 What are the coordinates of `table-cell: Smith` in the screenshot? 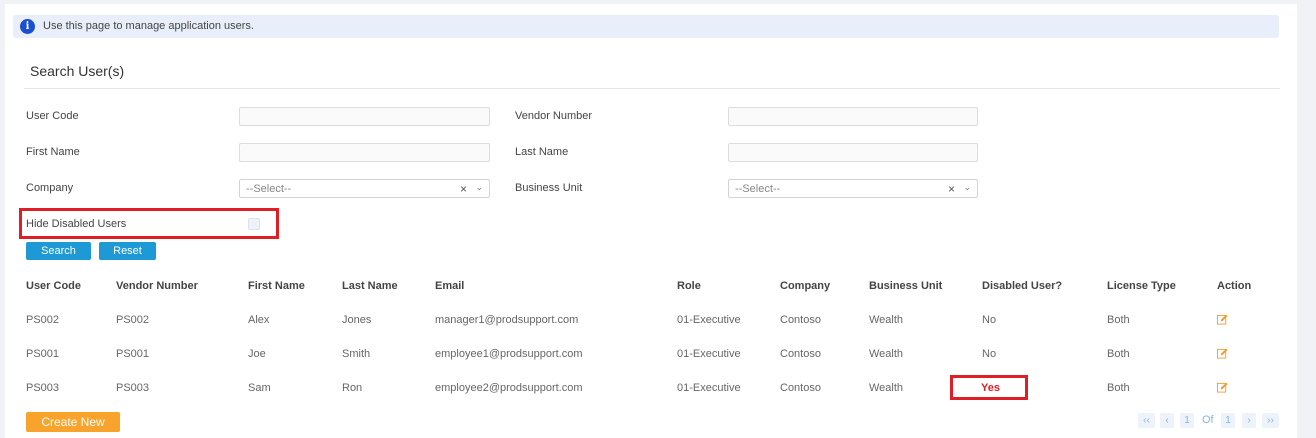 It's located at (356, 354).